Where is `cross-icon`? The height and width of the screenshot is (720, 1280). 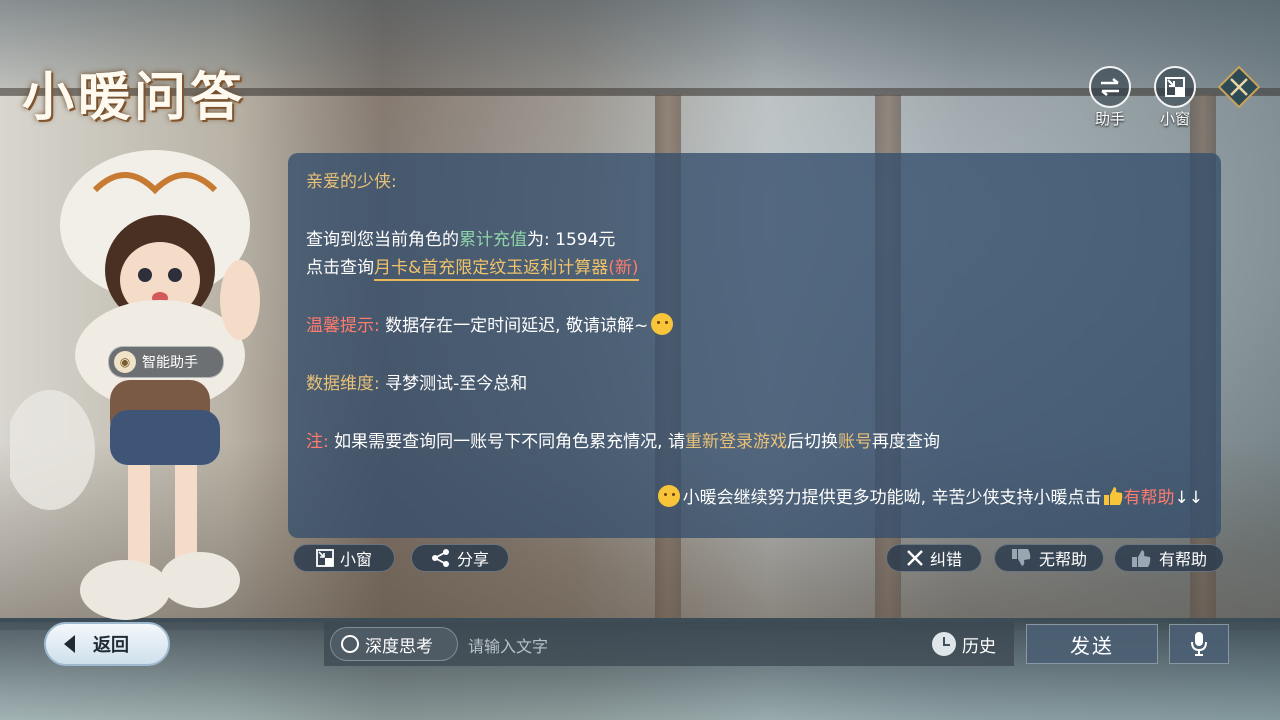
cross-icon is located at coordinates (915, 558).